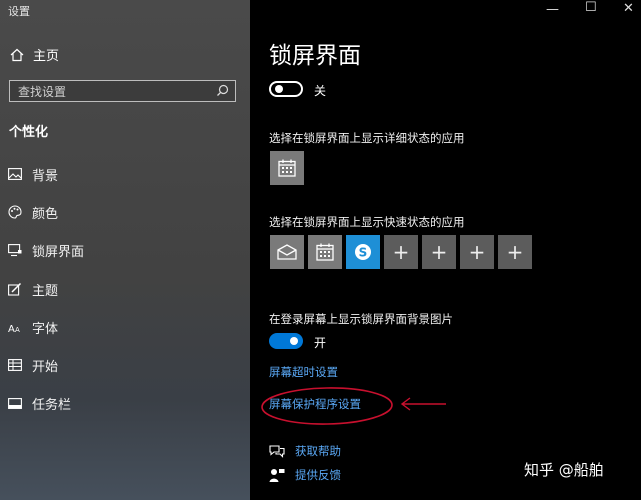  I want to click on close-button: ✕, so click(628, 8).